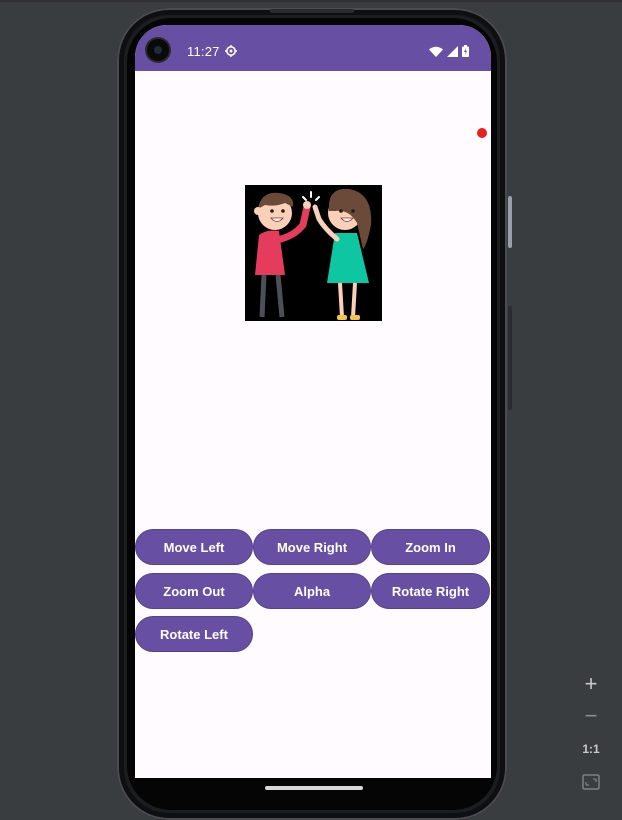 The image size is (622, 820). Describe the element at coordinates (194, 591) in the screenshot. I see `zoom-out-button: Zoom Out` at that location.